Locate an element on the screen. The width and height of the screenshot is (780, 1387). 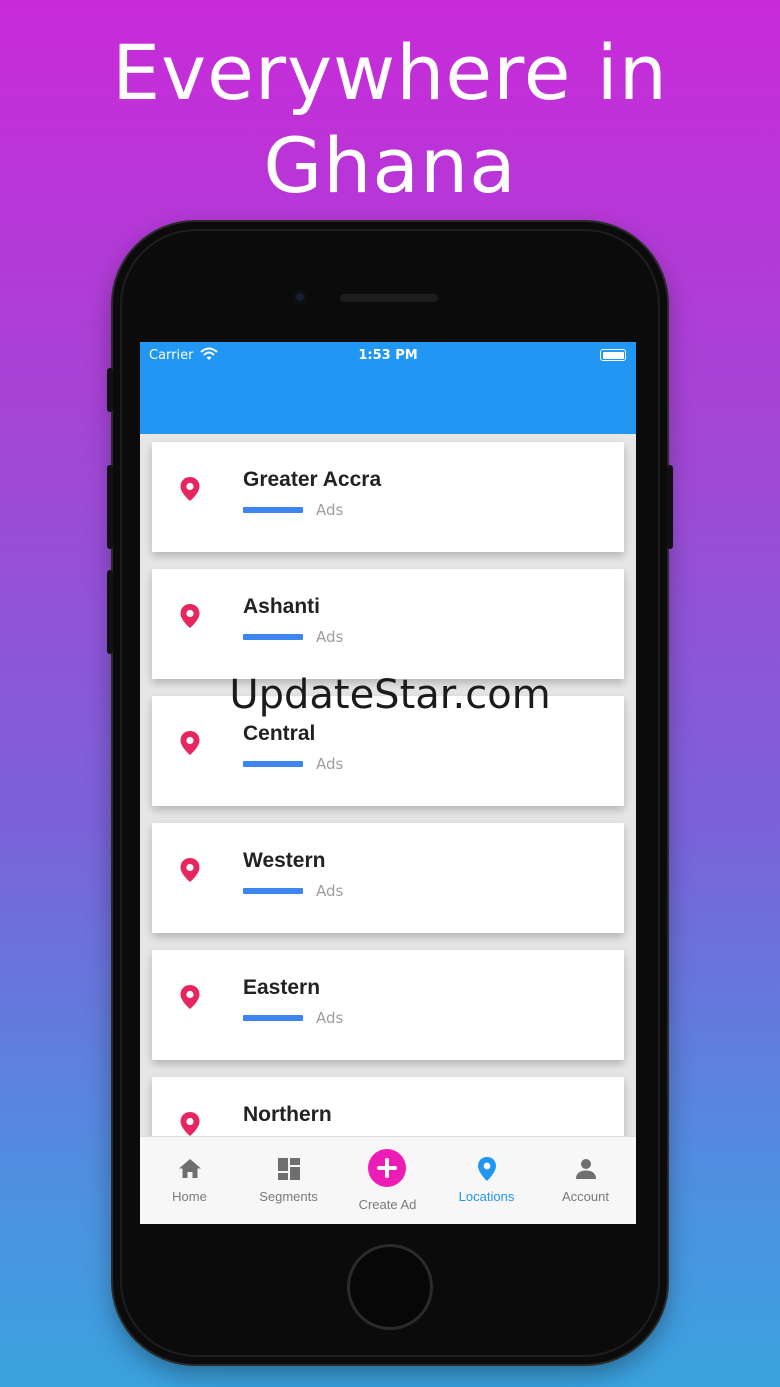
promo-headline: Everywhere in Ghana is located at coordinates (390, 119).